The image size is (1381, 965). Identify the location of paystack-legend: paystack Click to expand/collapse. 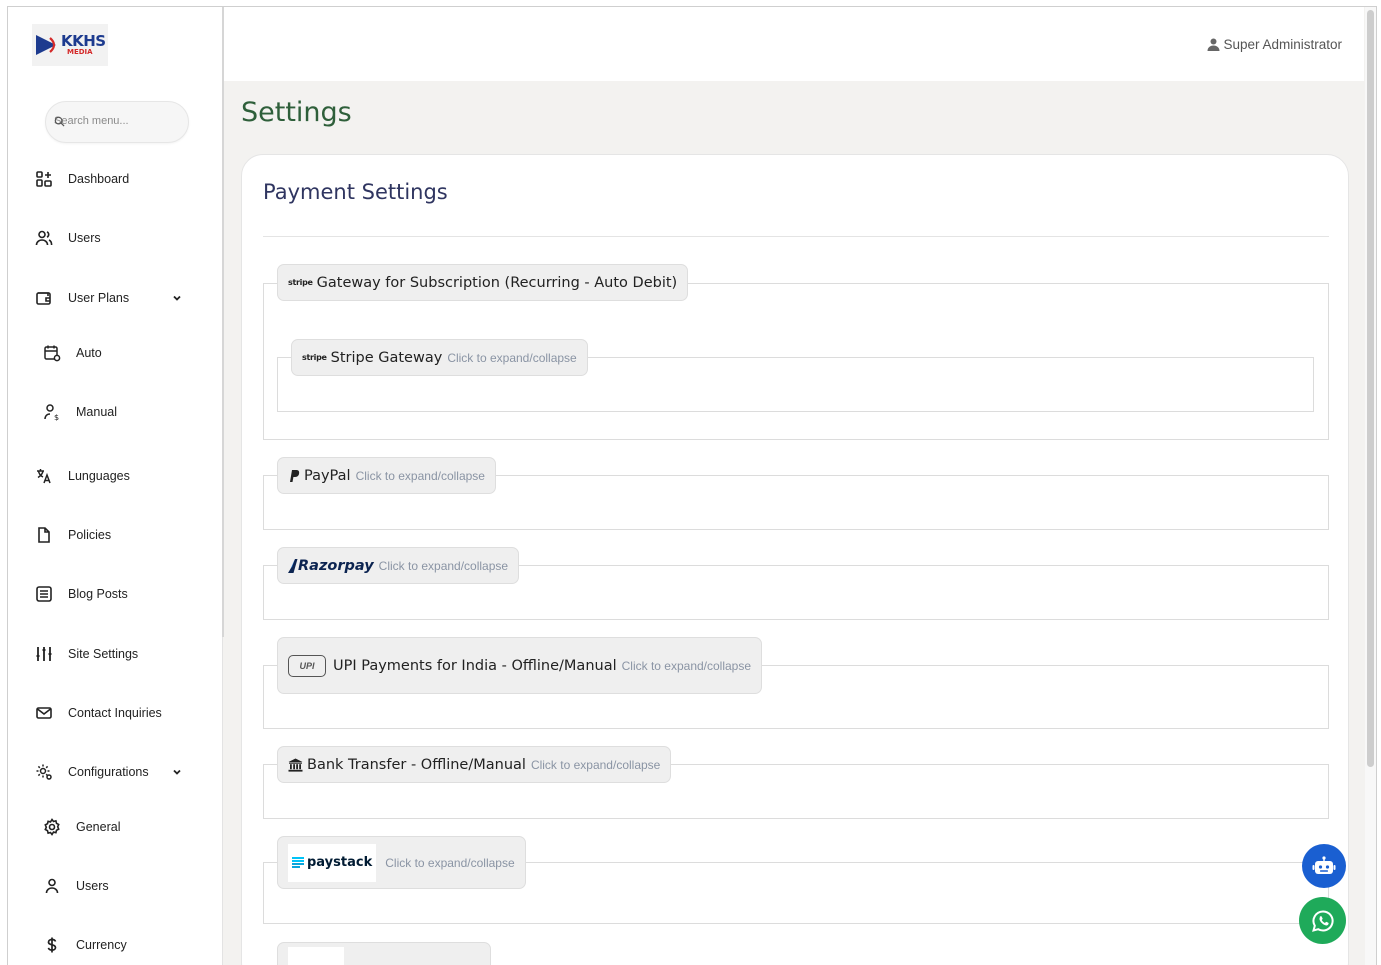
(401, 862).